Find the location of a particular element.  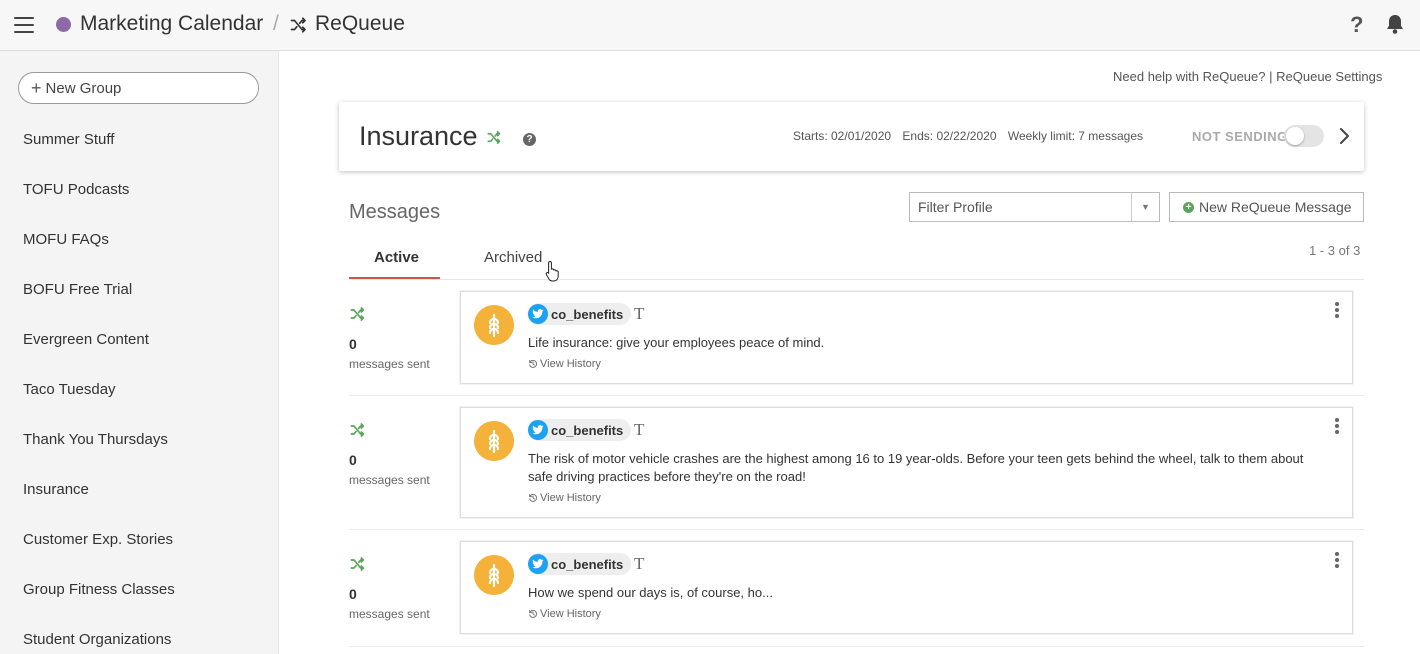

sidebar-item-summer-stuff: Summer Stuff is located at coordinates (68, 139).